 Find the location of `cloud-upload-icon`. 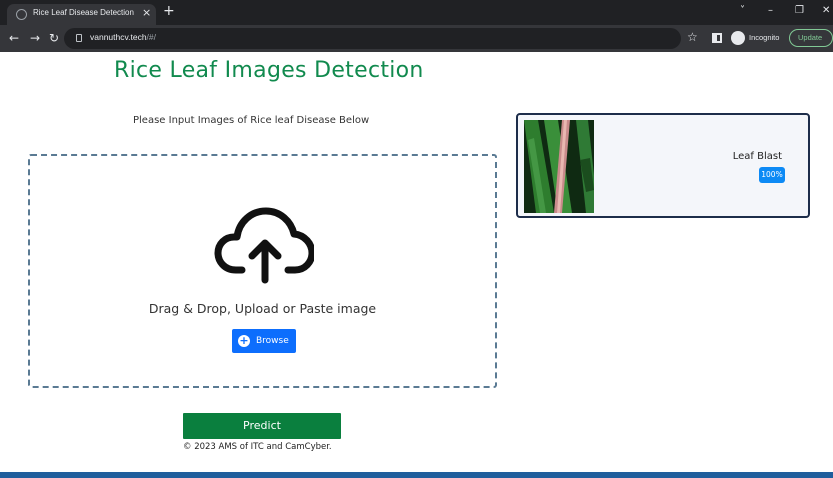

cloud-upload-icon is located at coordinates (264, 245).